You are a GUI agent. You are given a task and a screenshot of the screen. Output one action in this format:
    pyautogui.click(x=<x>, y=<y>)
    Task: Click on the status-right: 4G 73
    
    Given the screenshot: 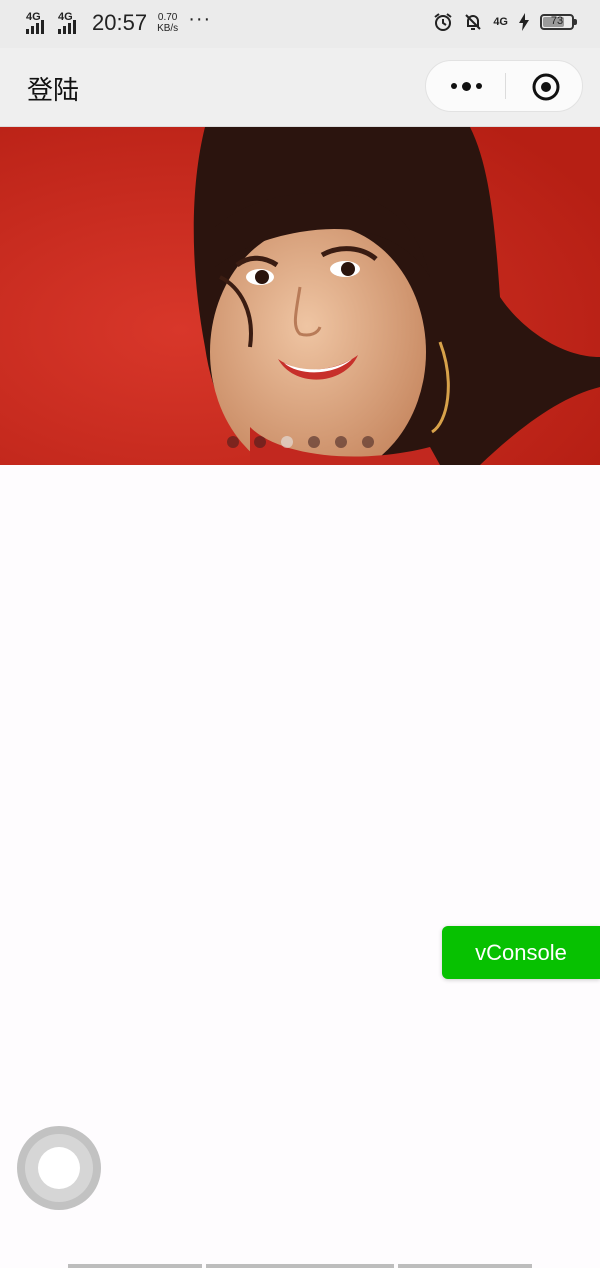 What is the action you would take?
    pyautogui.click(x=505, y=22)
    